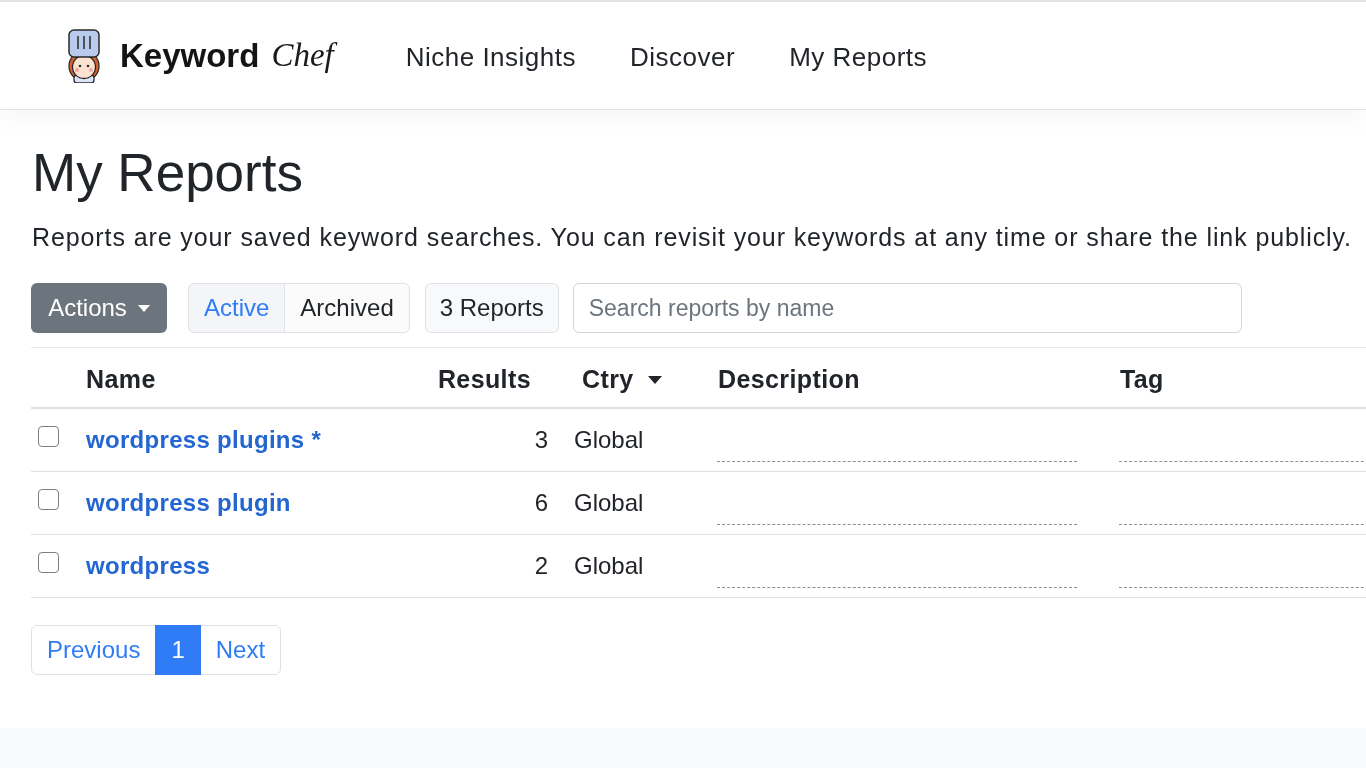  I want to click on report-count: 3 Reports, so click(491, 308).